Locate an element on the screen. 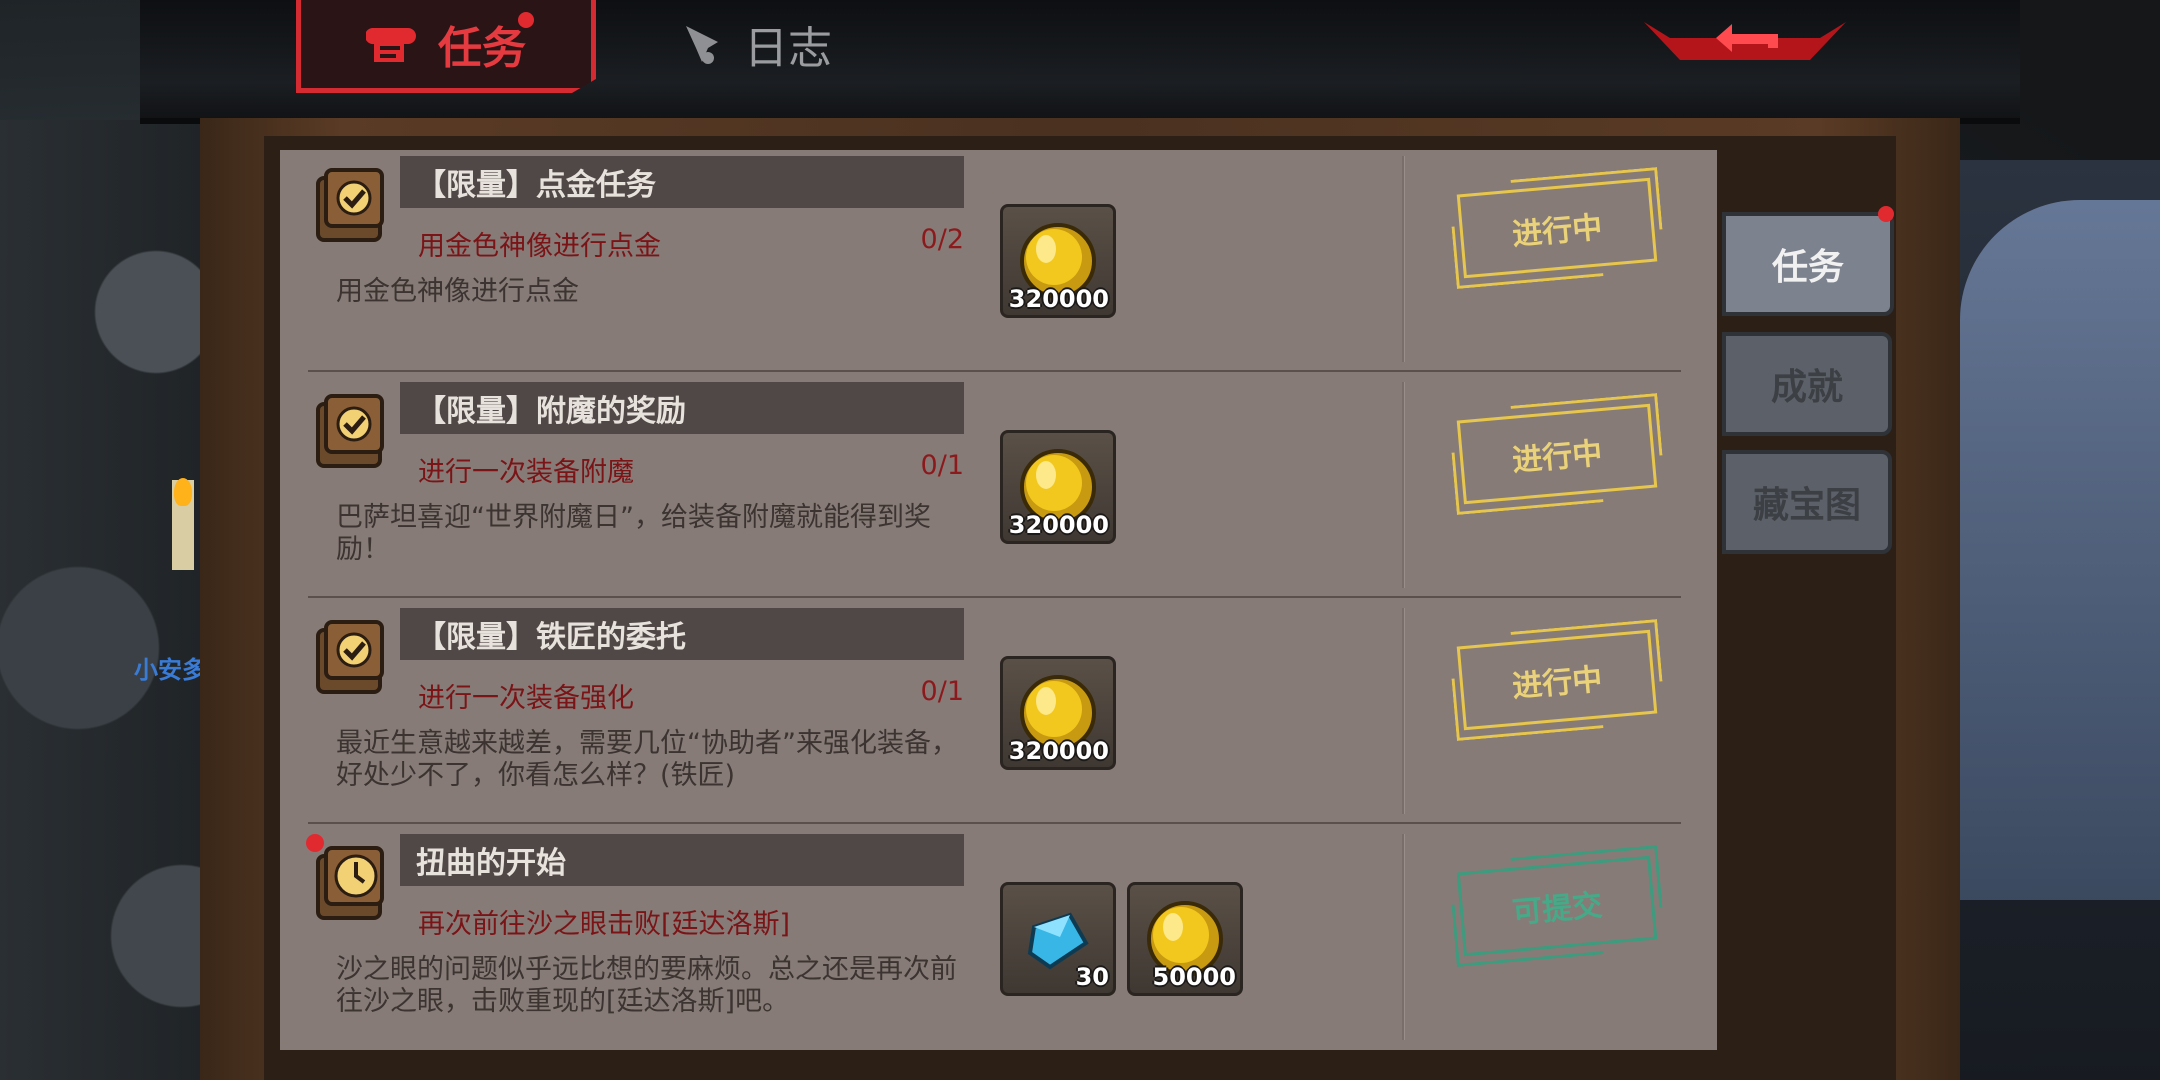 The width and height of the screenshot is (2160, 1080). quest-title: 【限量】铁匠的委托 is located at coordinates (682, 634).